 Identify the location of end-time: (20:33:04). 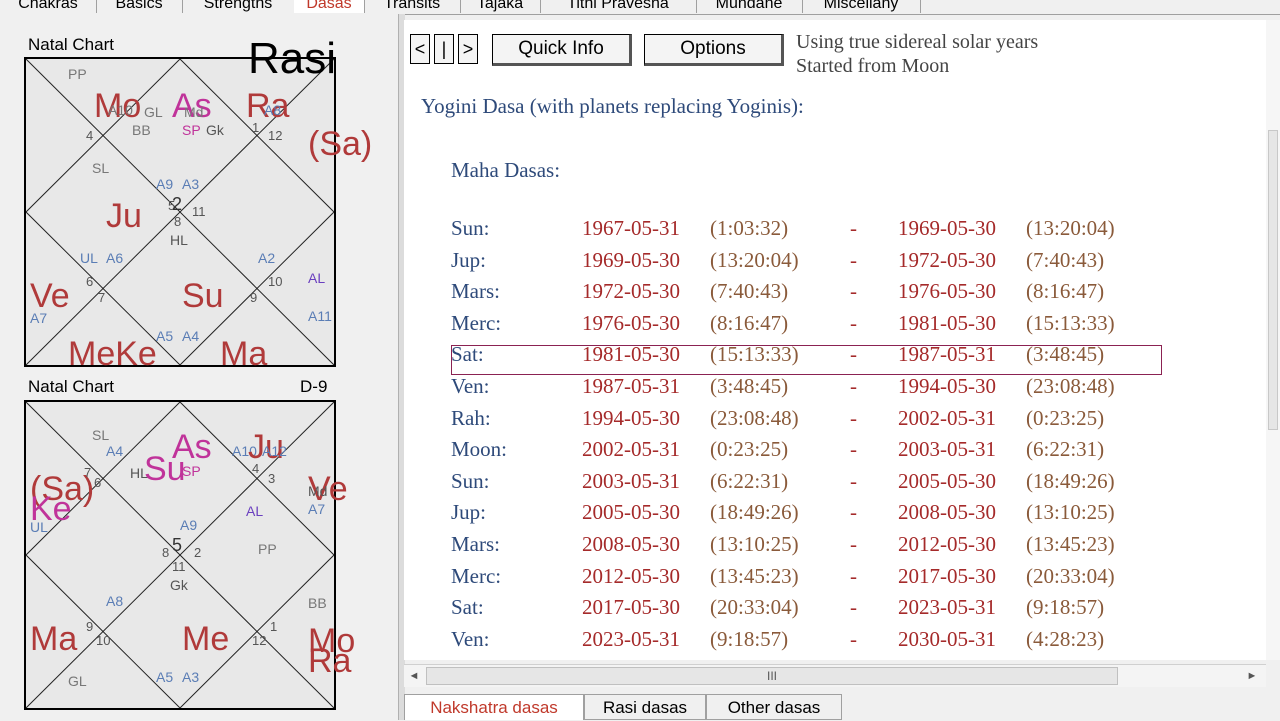
(1070, 576).